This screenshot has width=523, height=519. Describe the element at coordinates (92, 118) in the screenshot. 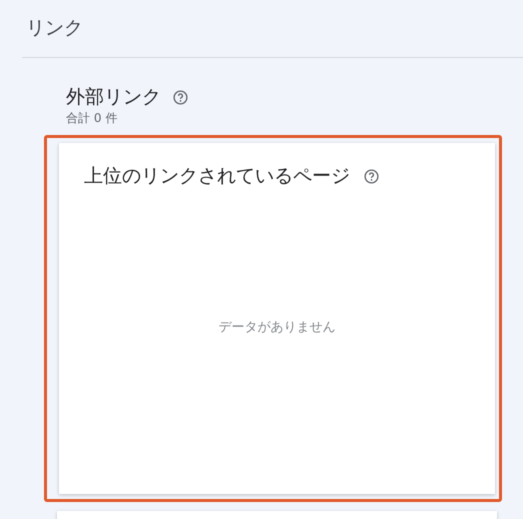

I see `total-count: 合計 0 件` at that location.